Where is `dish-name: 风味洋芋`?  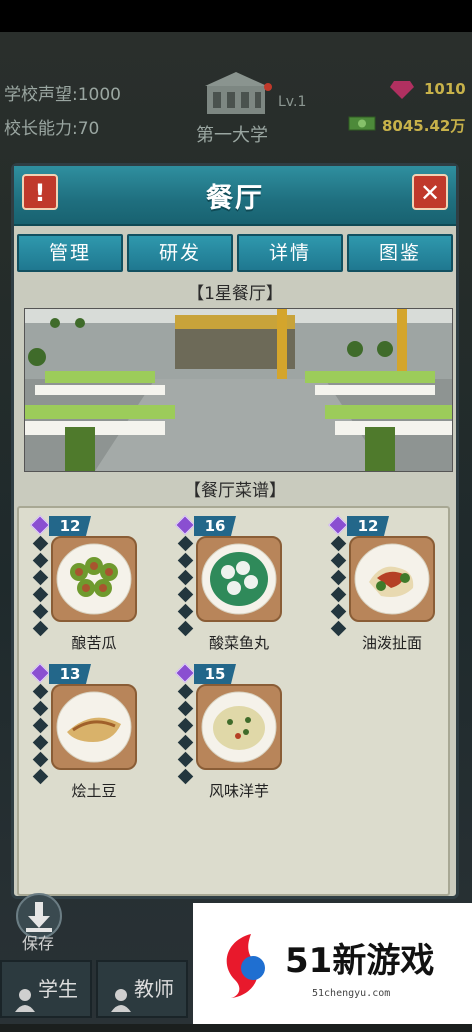
dish-name: 风味洋芋 is located at coordinates (238, 791).